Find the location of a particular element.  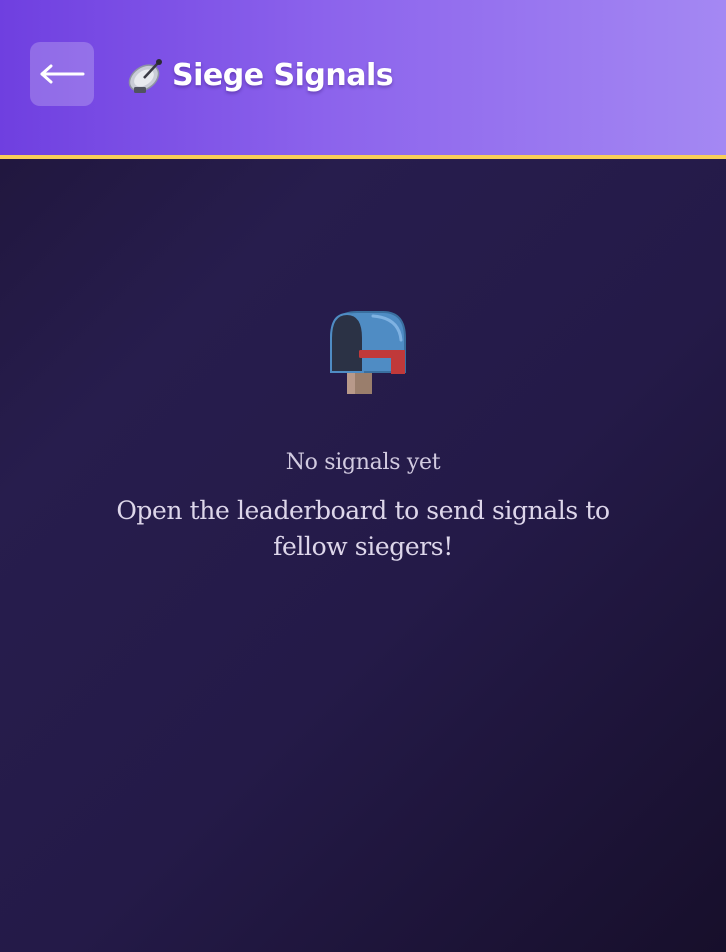

open-mailbox-icon is located at coordinates (368, 352).